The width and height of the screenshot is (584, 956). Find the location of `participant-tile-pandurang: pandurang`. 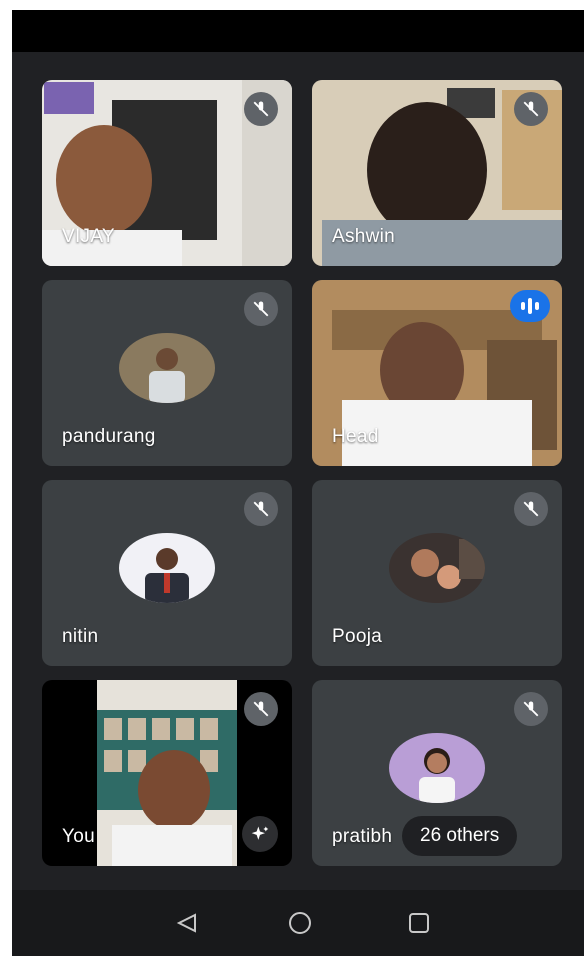

participant-tile-pandurang: pandurang is located at coordinates (167, 373).